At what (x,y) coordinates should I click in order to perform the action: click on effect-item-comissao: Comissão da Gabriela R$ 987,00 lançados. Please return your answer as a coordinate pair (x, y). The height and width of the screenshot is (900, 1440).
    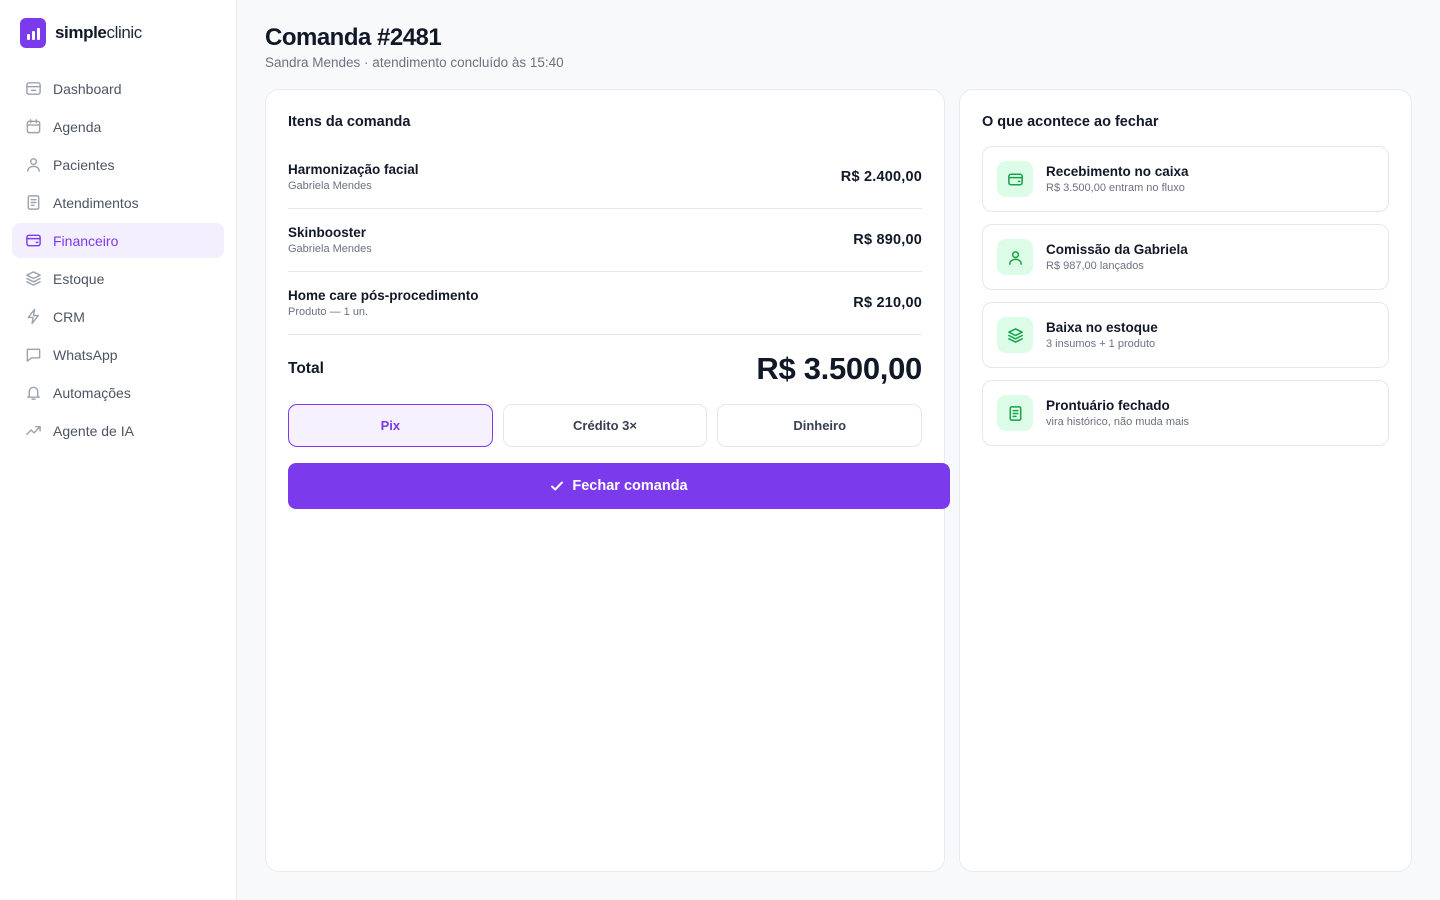
    Looking at the image, I should click on (1185, 257).